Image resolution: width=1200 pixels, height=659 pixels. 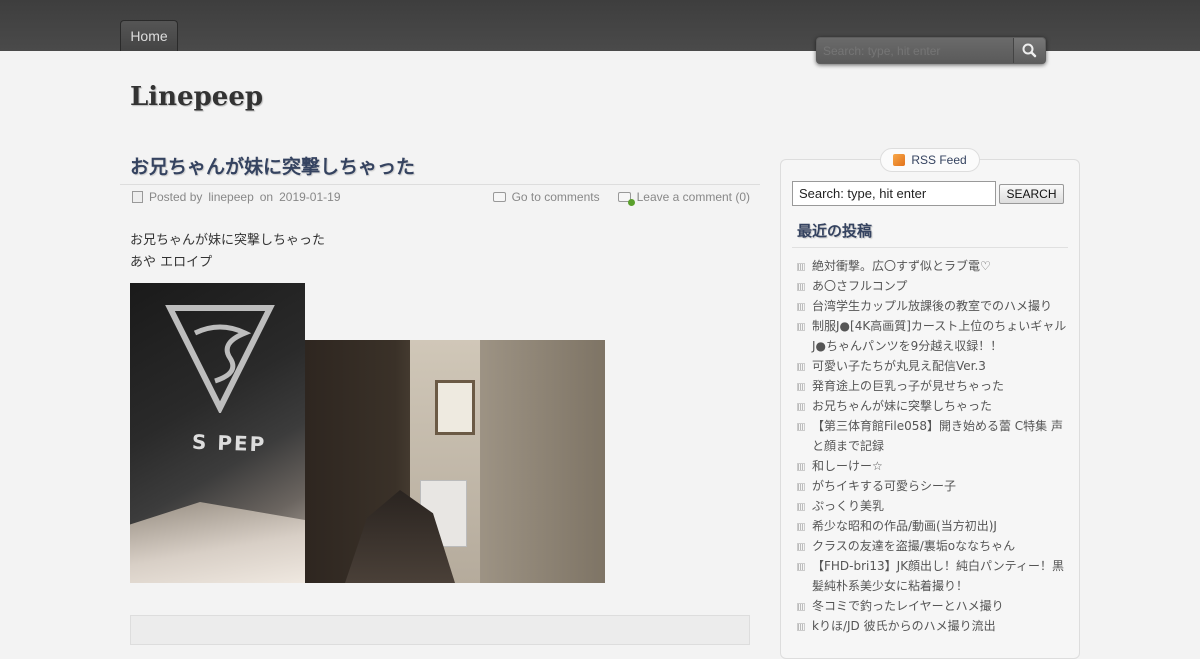 What do you see at coordinates (932, 506) in the screenshot?
I see `recent-post-link: ぷっくり美乳` at bounding box center [932, 506].